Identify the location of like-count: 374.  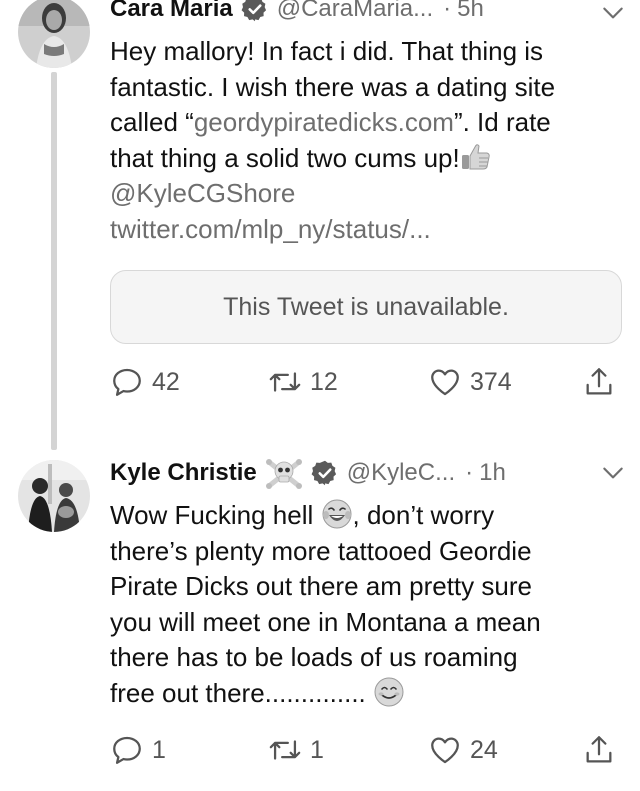
(491, 381).